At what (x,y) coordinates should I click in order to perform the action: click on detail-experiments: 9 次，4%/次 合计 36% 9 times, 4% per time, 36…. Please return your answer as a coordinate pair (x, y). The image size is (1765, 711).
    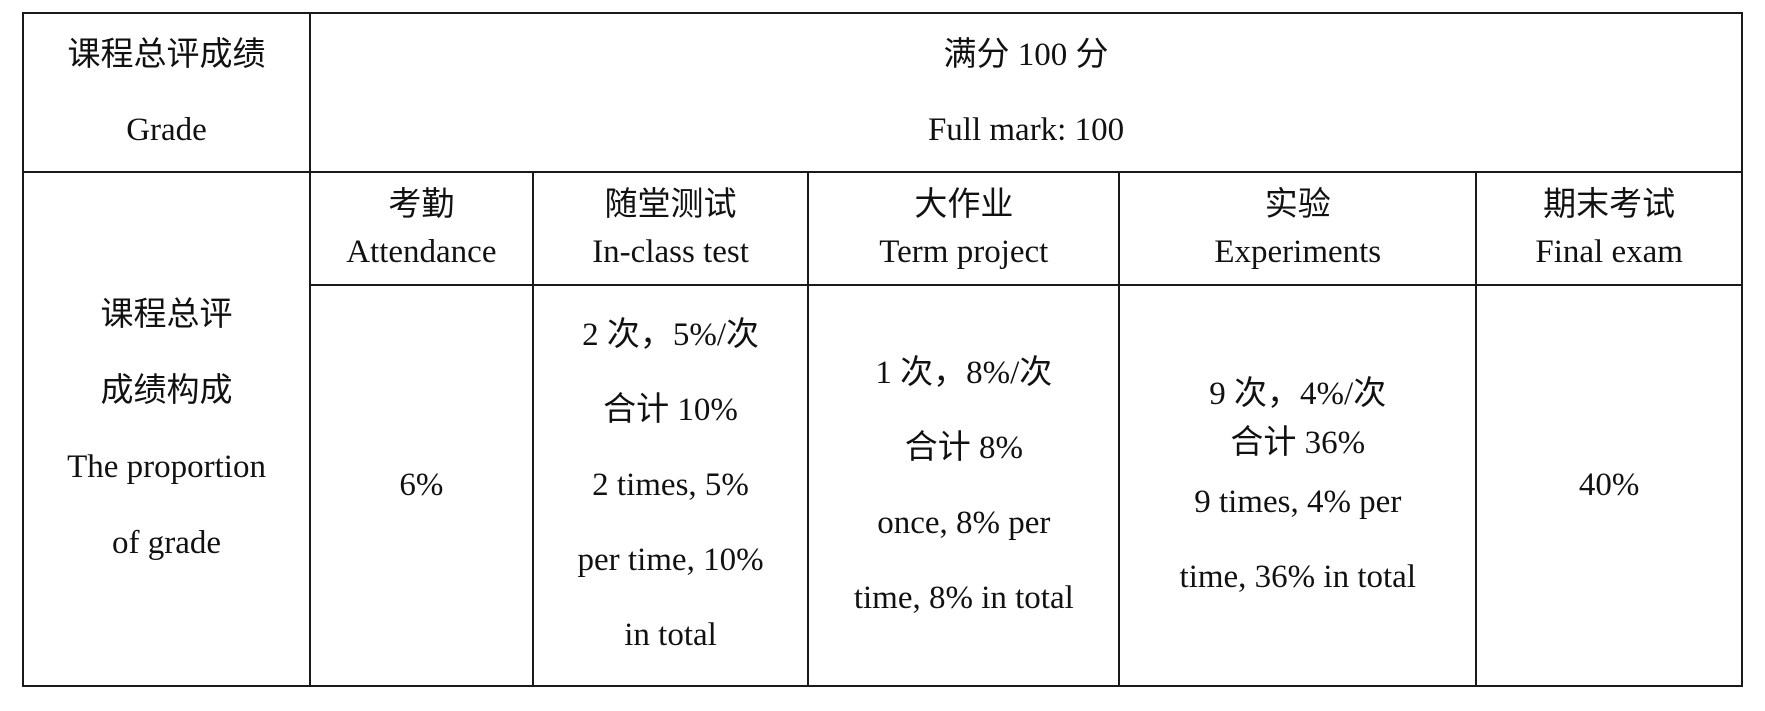
    Looking at the image, I should click on (1298, 485).